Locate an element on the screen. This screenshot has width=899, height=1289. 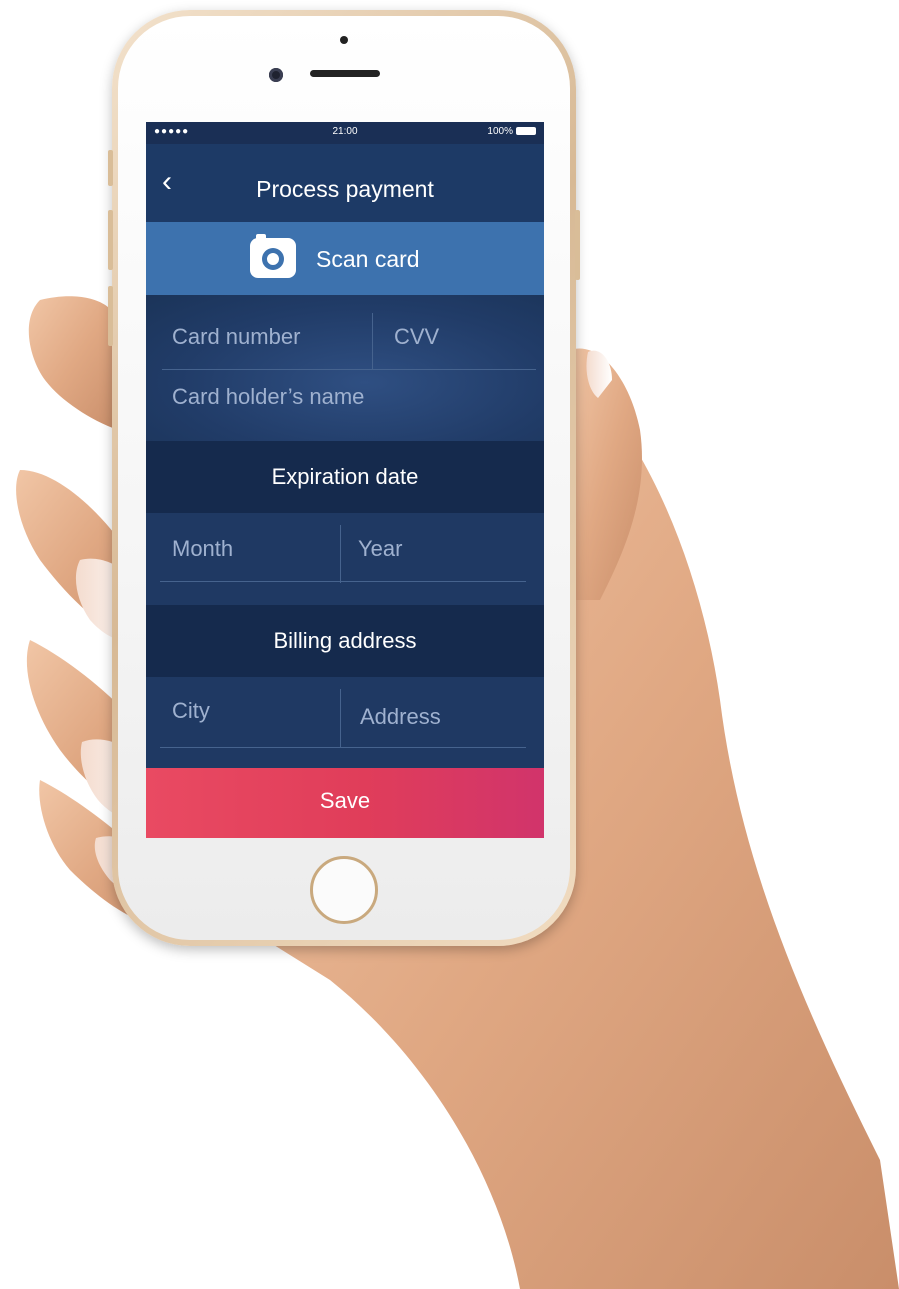
proximity-sensor is located at coordinates (344, 40).